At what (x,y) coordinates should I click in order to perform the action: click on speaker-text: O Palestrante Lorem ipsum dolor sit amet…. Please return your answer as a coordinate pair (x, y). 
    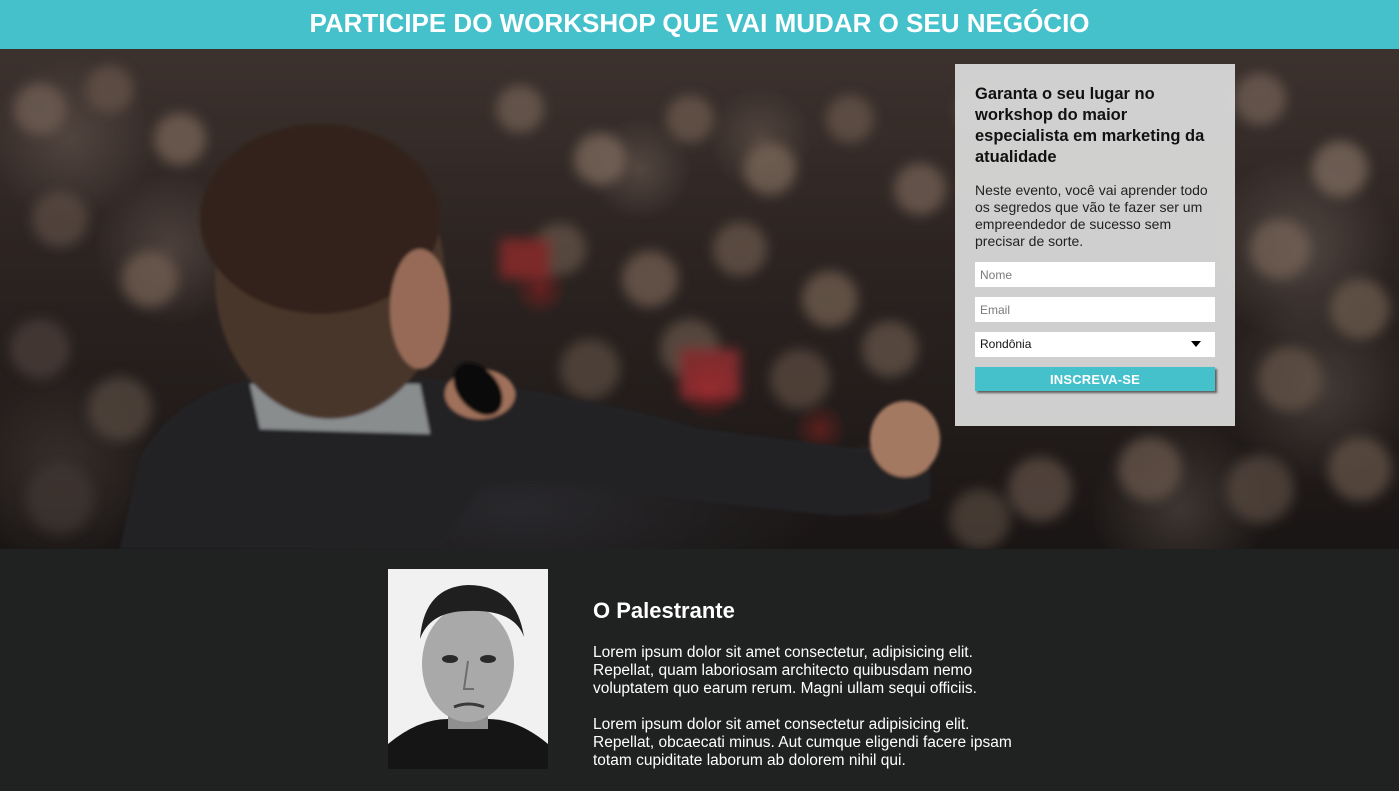
    Looking at the image, I should click on (803, 683).